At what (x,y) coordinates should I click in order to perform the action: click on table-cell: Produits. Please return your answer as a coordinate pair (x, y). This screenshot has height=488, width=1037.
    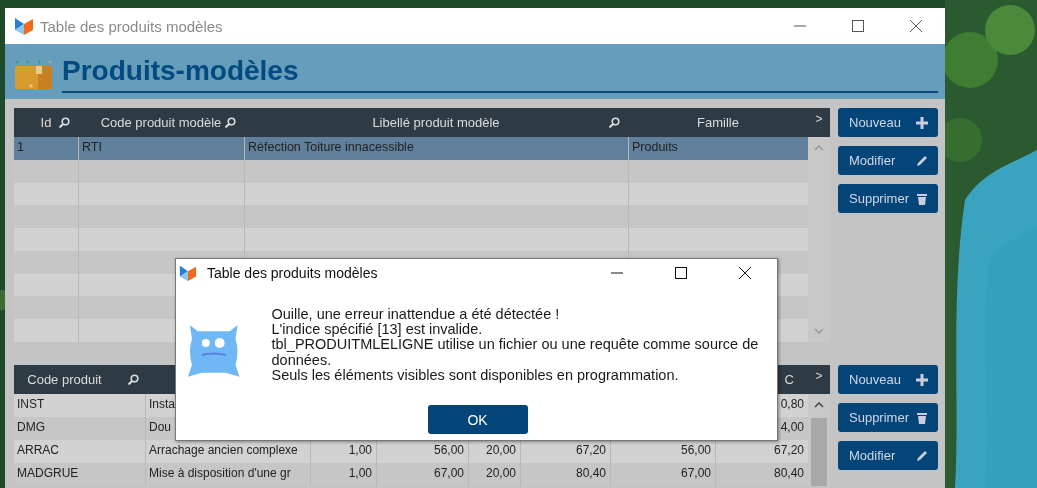
    Looking at the image, I should click on (655, 147).